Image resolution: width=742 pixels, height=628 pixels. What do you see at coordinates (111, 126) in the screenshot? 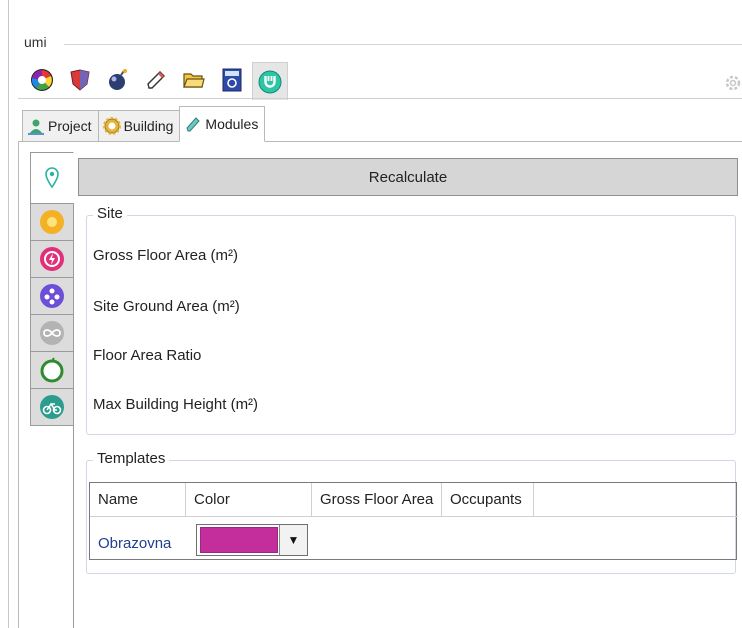
I see `gear-cog-icon` at bounding box center [111, 126].